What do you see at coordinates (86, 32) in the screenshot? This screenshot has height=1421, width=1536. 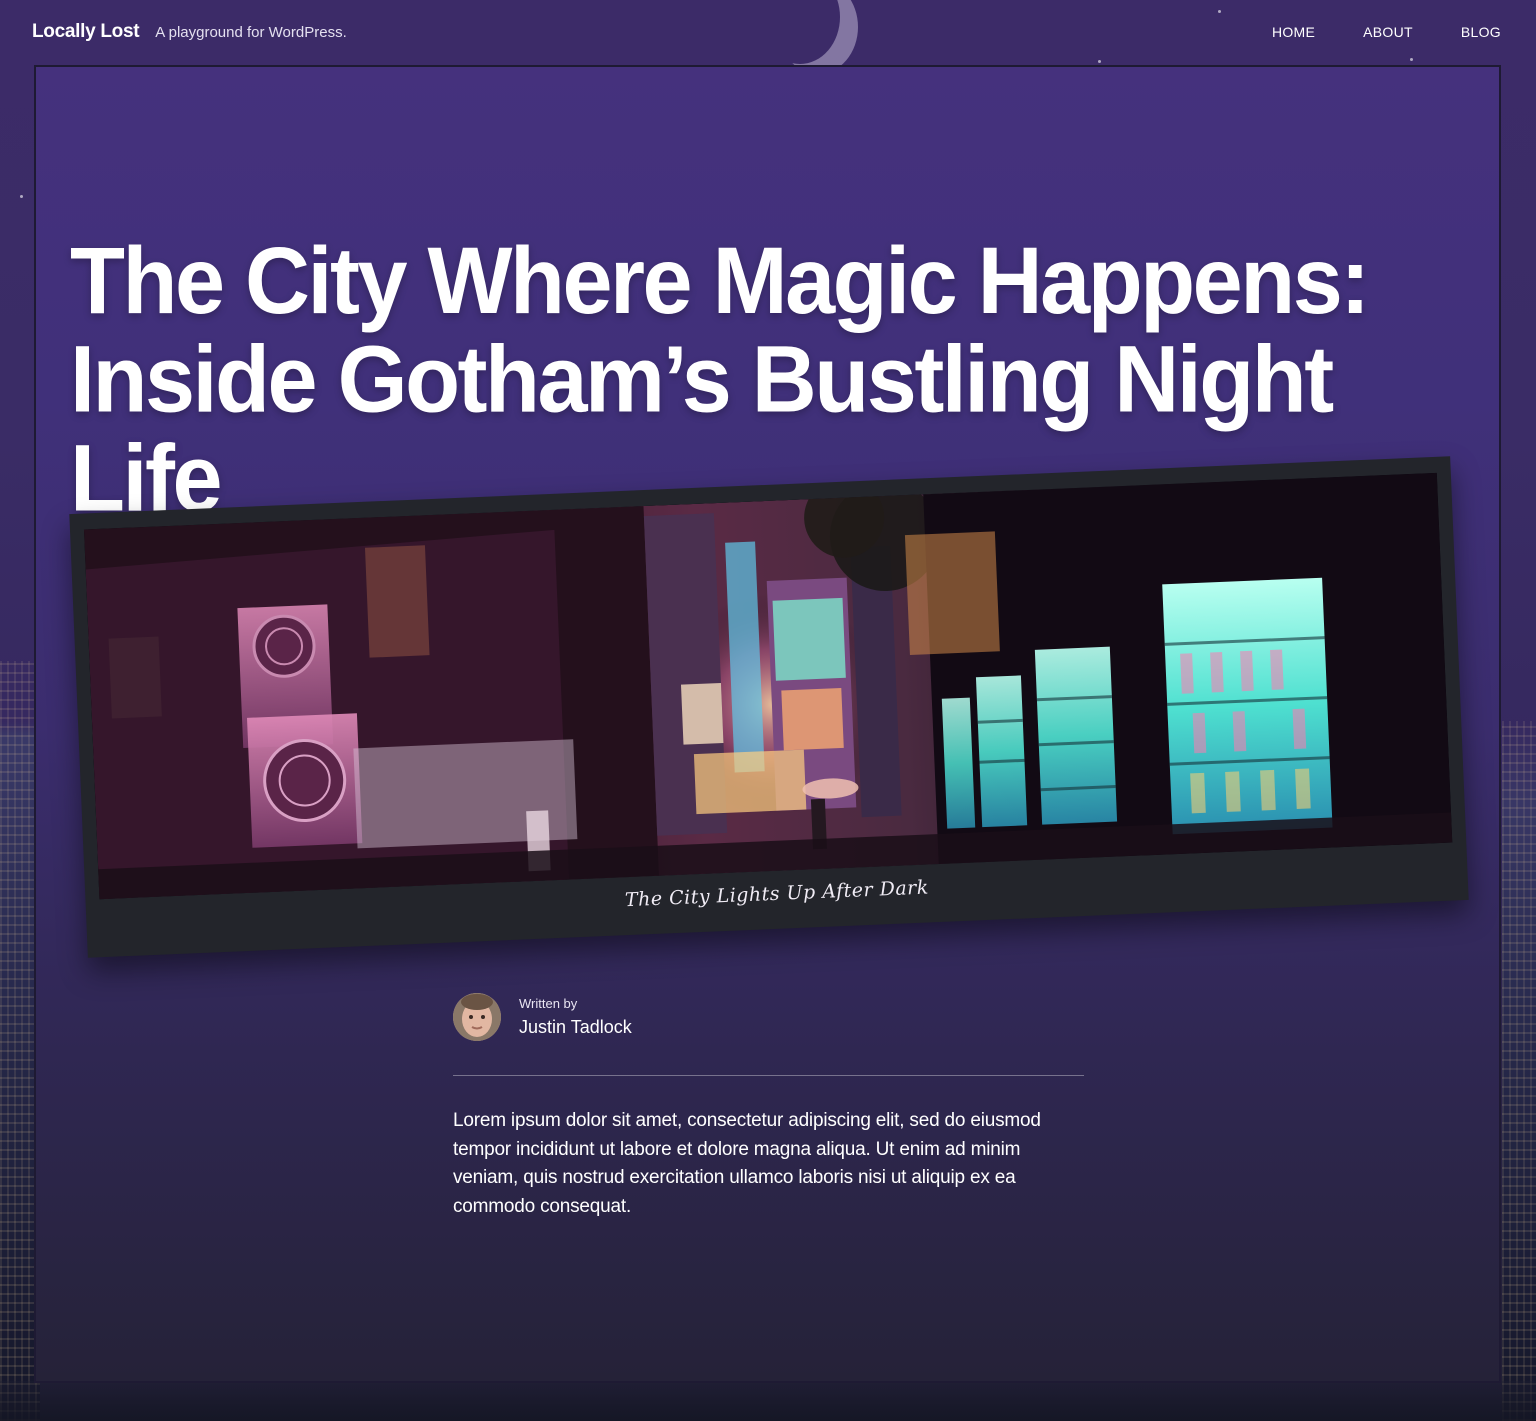 I see `site-title-link: Locally Lost` at bounding box center [86, 32].